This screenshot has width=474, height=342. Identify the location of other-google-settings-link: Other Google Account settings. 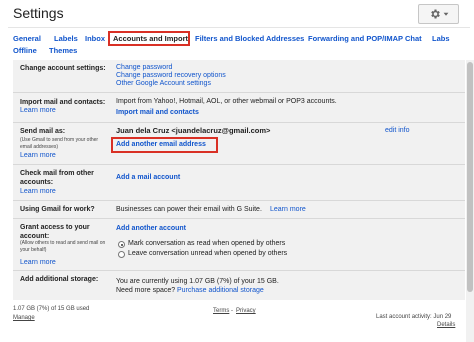
(163, 83).